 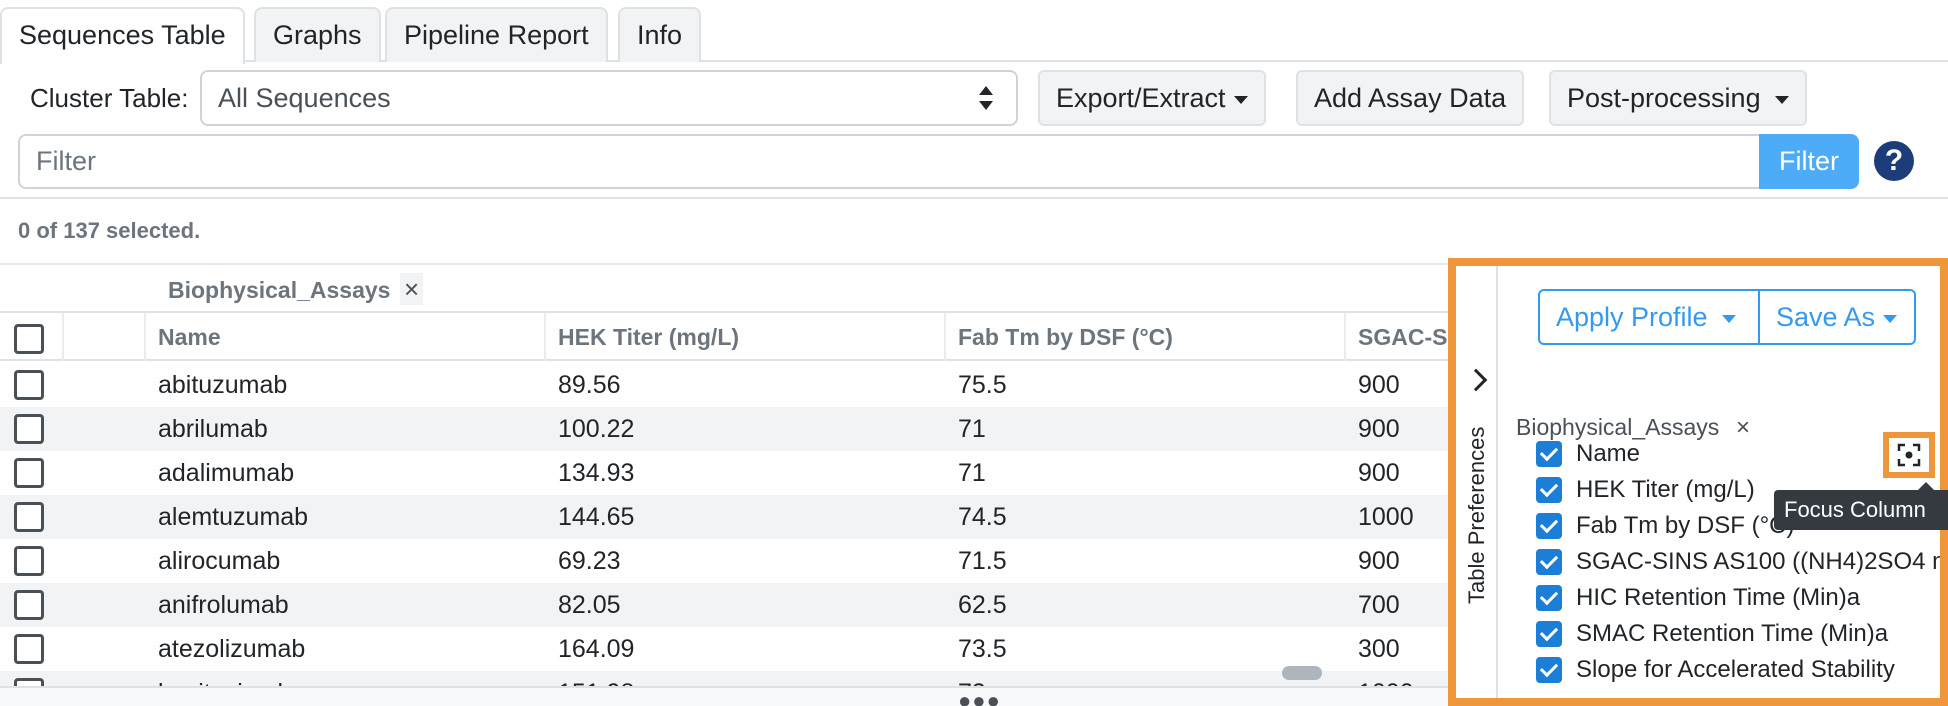 I want to click on filter-button: Filter, so click(x=1809, y=161).